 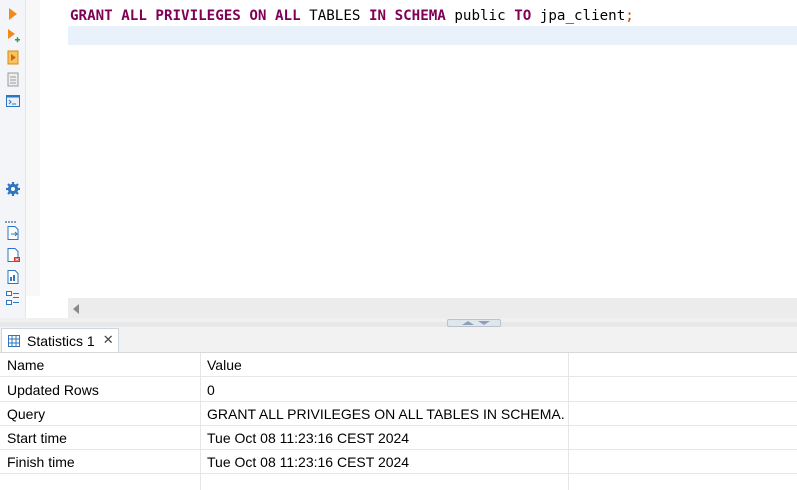 I want to click on table-header-row: Name Value, so click(x=398, y=365).